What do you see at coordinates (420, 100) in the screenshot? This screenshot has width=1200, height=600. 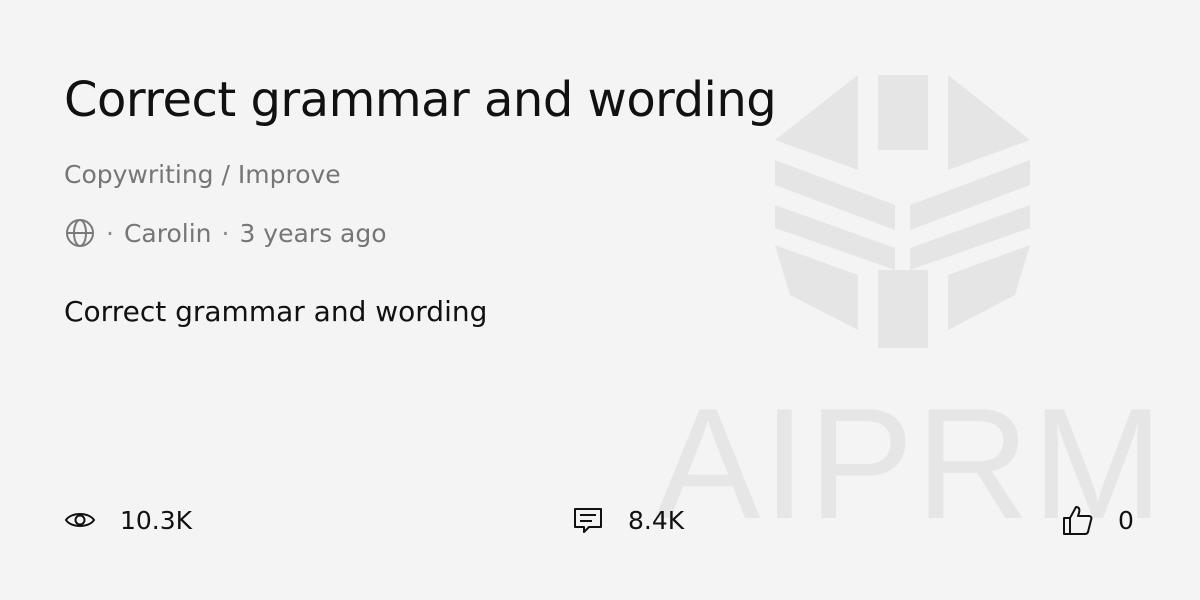 I see `page-title: Correct grammar and wording` at bounding box center [420, 100].